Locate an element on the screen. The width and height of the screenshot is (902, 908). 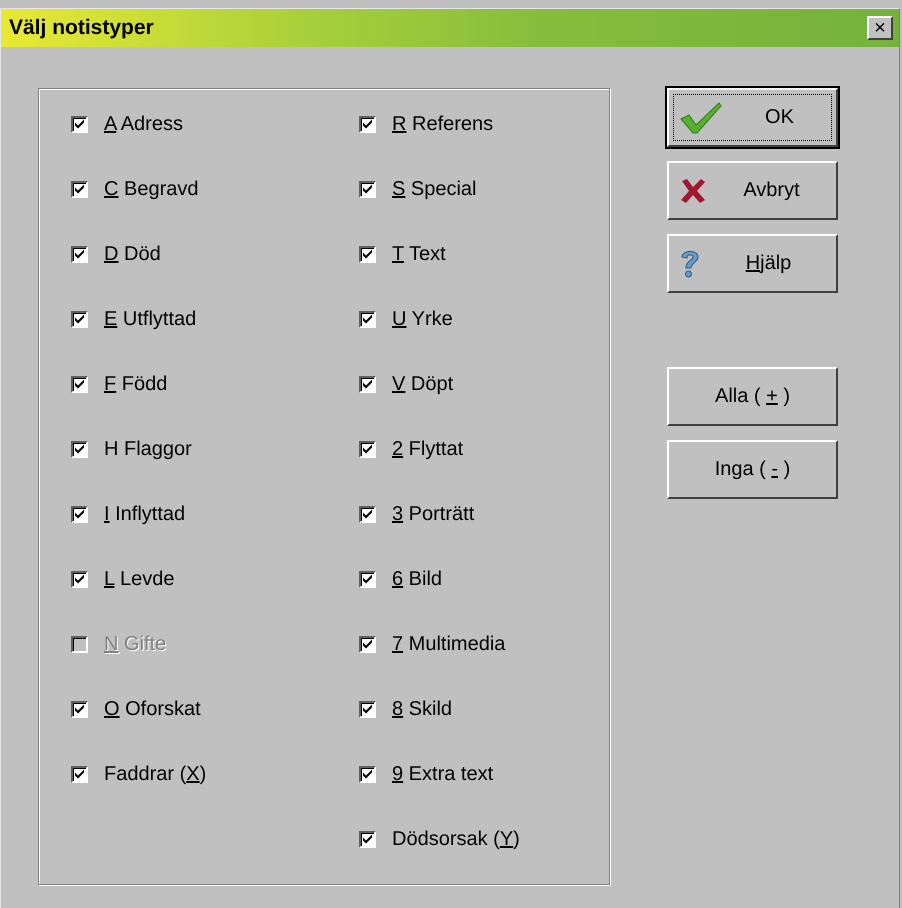
close-button: × is located at coordinates (880, 28).